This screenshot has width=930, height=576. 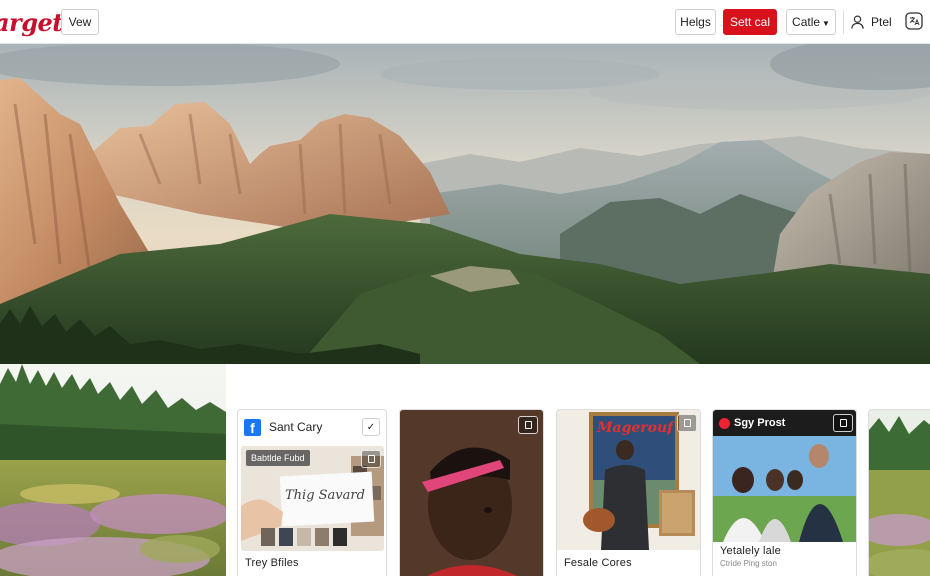 I want to click on content-card-3: Magerouf Fesale Cores, so click(x=628, y=492).